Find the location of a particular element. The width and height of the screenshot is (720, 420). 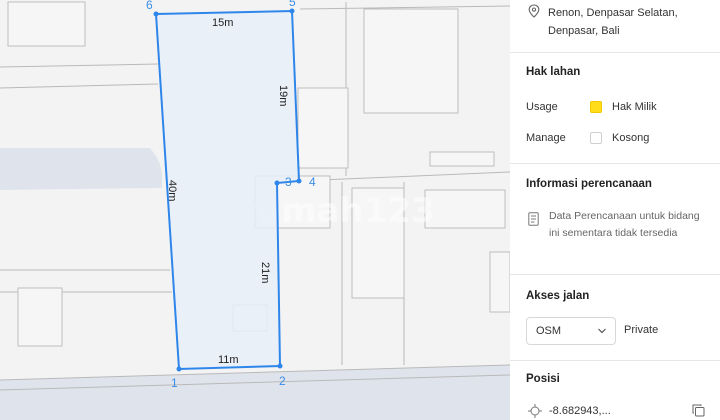

manage-swatch is located at coordinates (596, 138).